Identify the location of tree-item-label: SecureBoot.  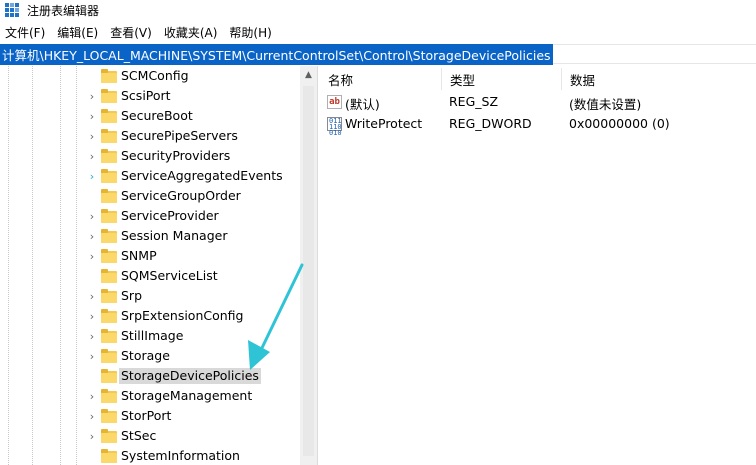
(157, 115).